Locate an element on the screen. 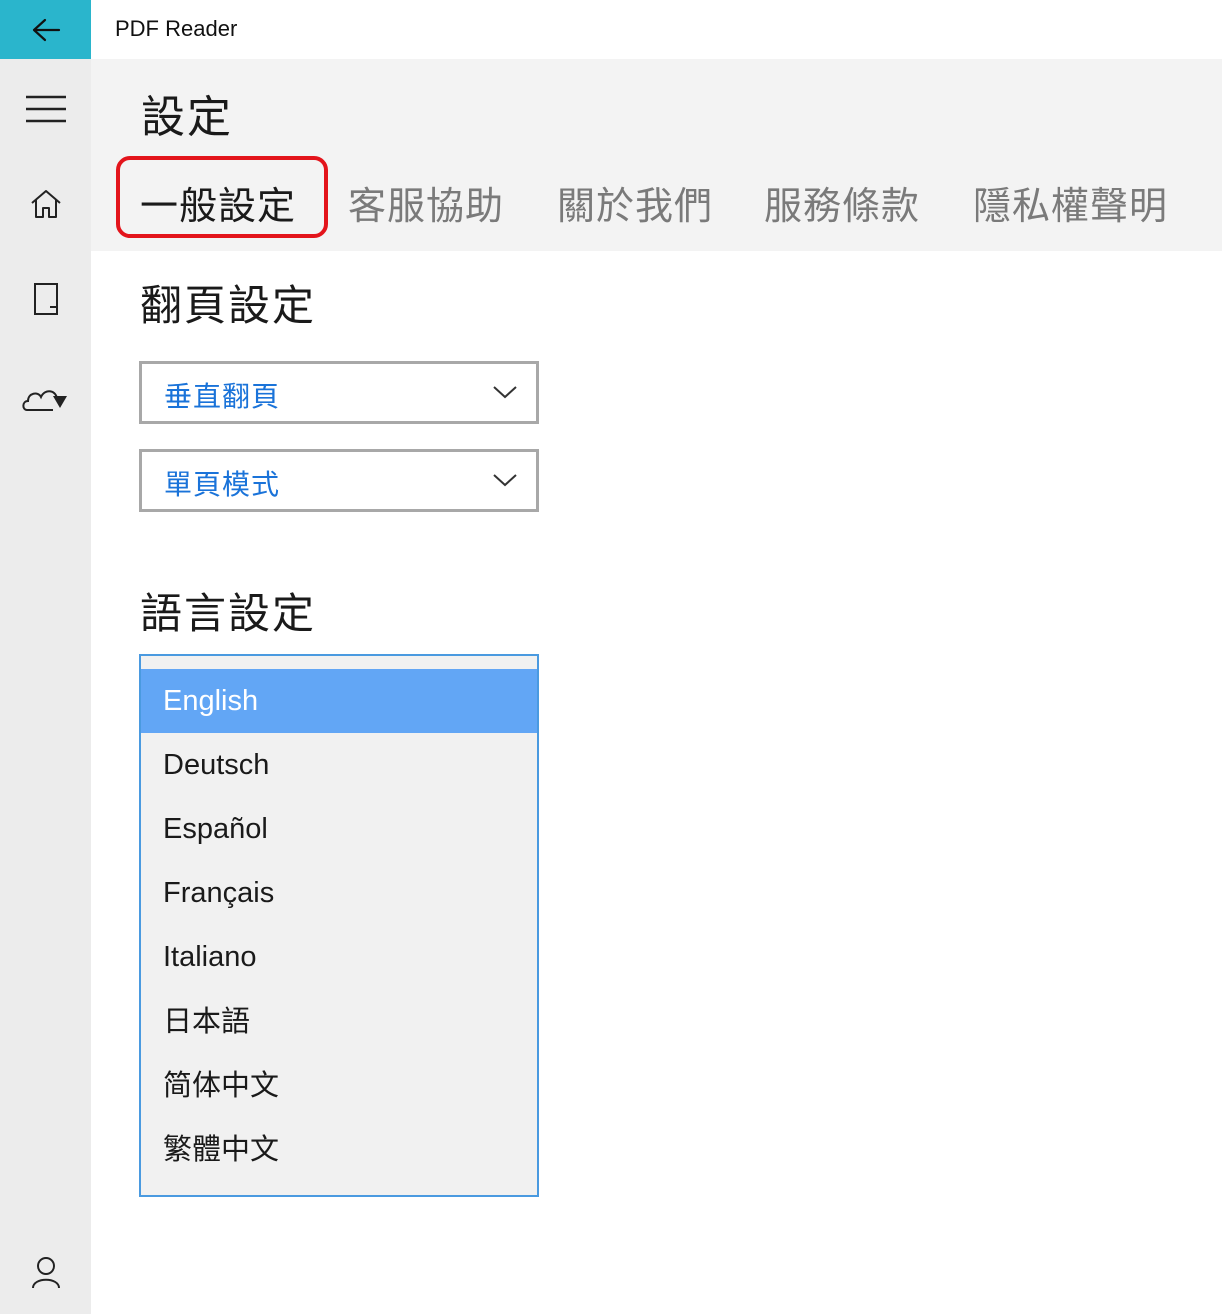 The image size is (1222, 1314). page-mode-select: 單頁模式 is located at coordinates (339, 480).